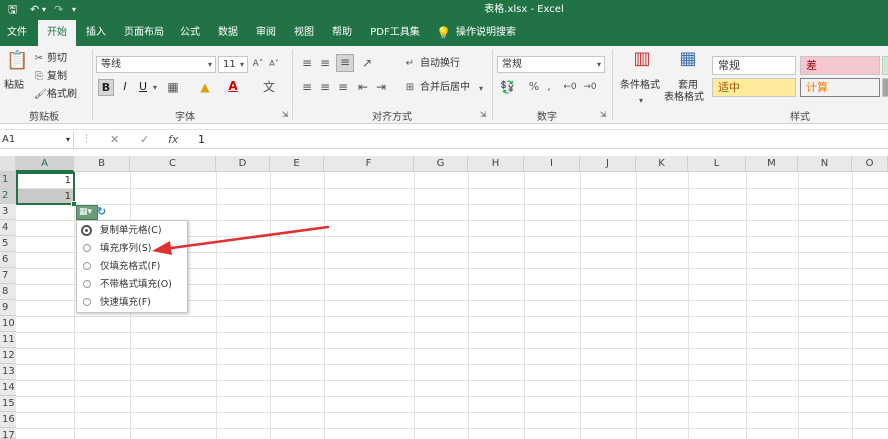  What do you see at coordinates (132, 303) in the screenshot?
I see `option-flash-fill: 快速填充(F)` at bounding box center [132, 303].